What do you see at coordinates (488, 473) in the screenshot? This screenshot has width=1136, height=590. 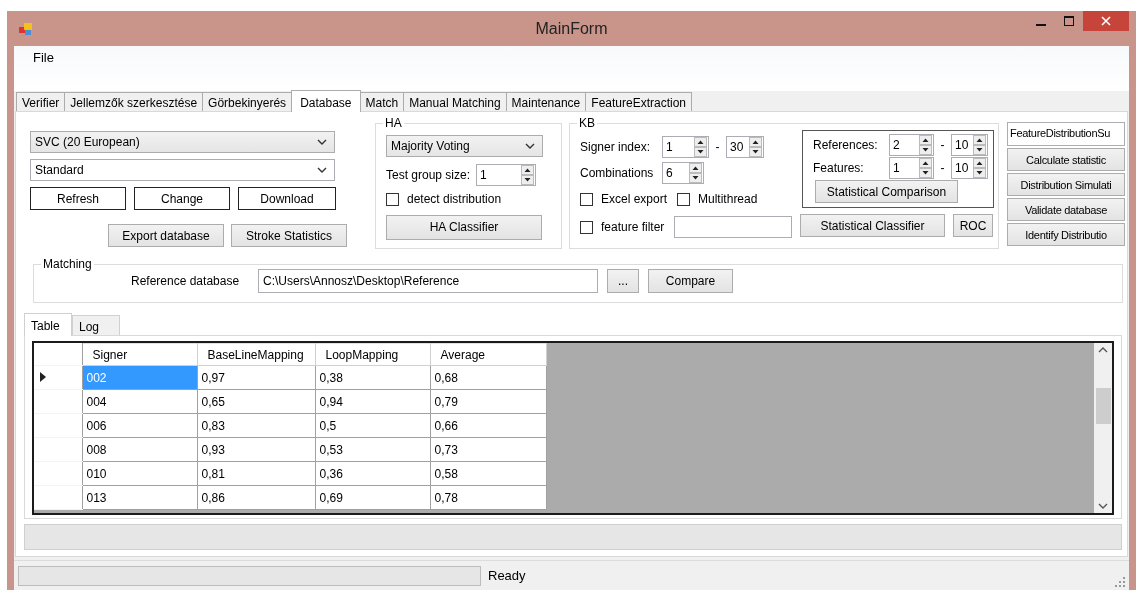 I see `table-cell: 0,58` at bounding box center [488, 473].